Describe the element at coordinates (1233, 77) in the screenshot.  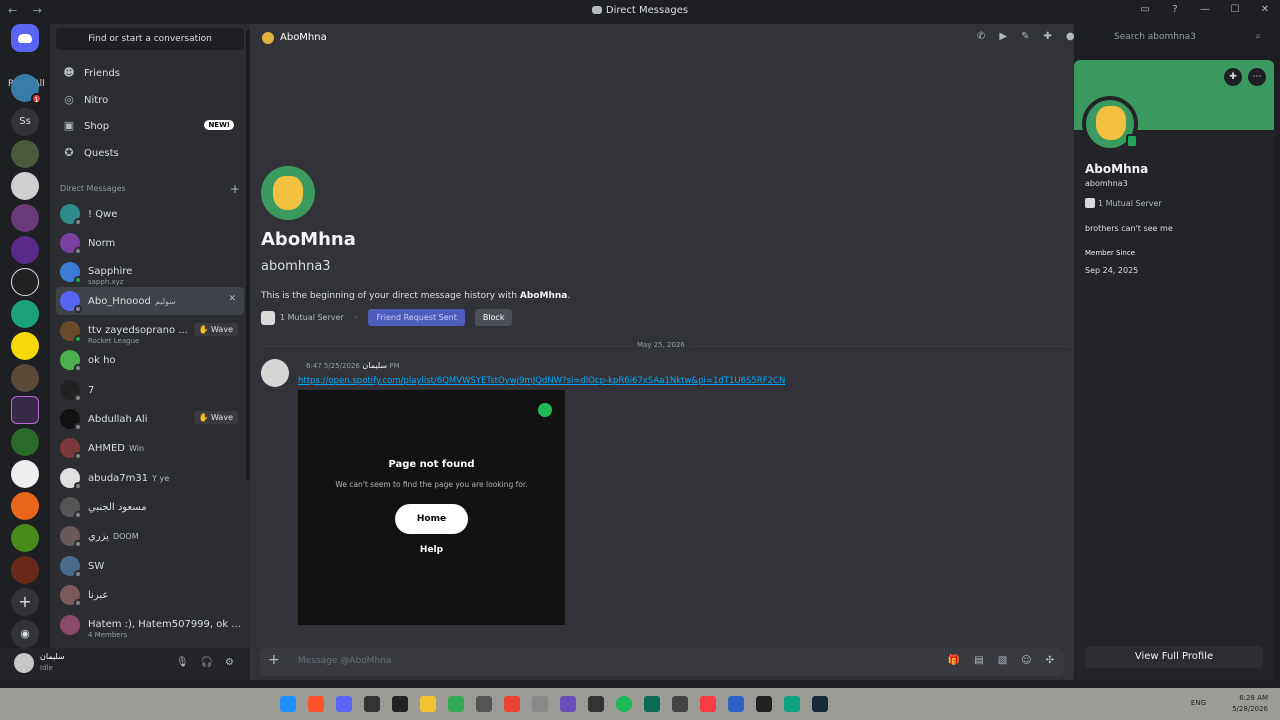
I see `add-friend-icon: ✚` at that location.